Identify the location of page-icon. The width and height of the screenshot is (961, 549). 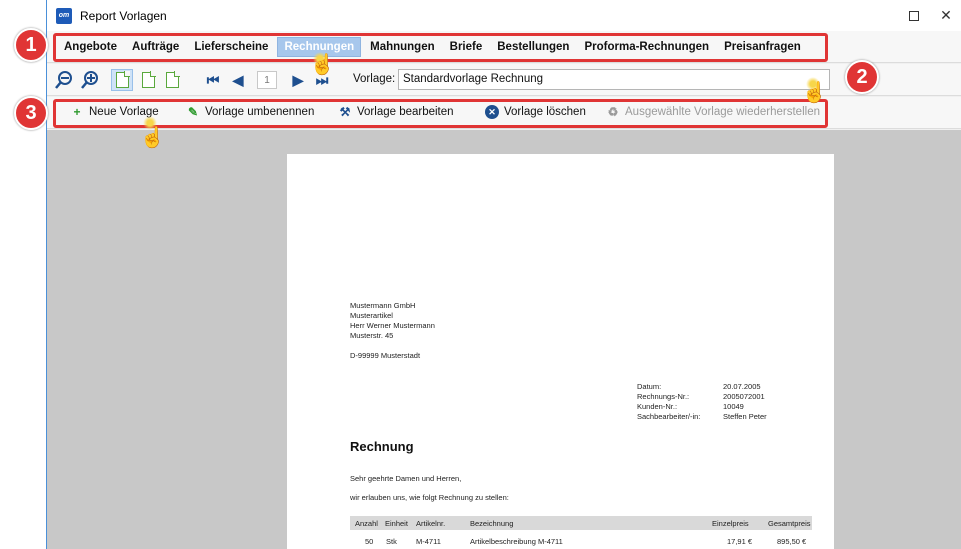
(122, 79).